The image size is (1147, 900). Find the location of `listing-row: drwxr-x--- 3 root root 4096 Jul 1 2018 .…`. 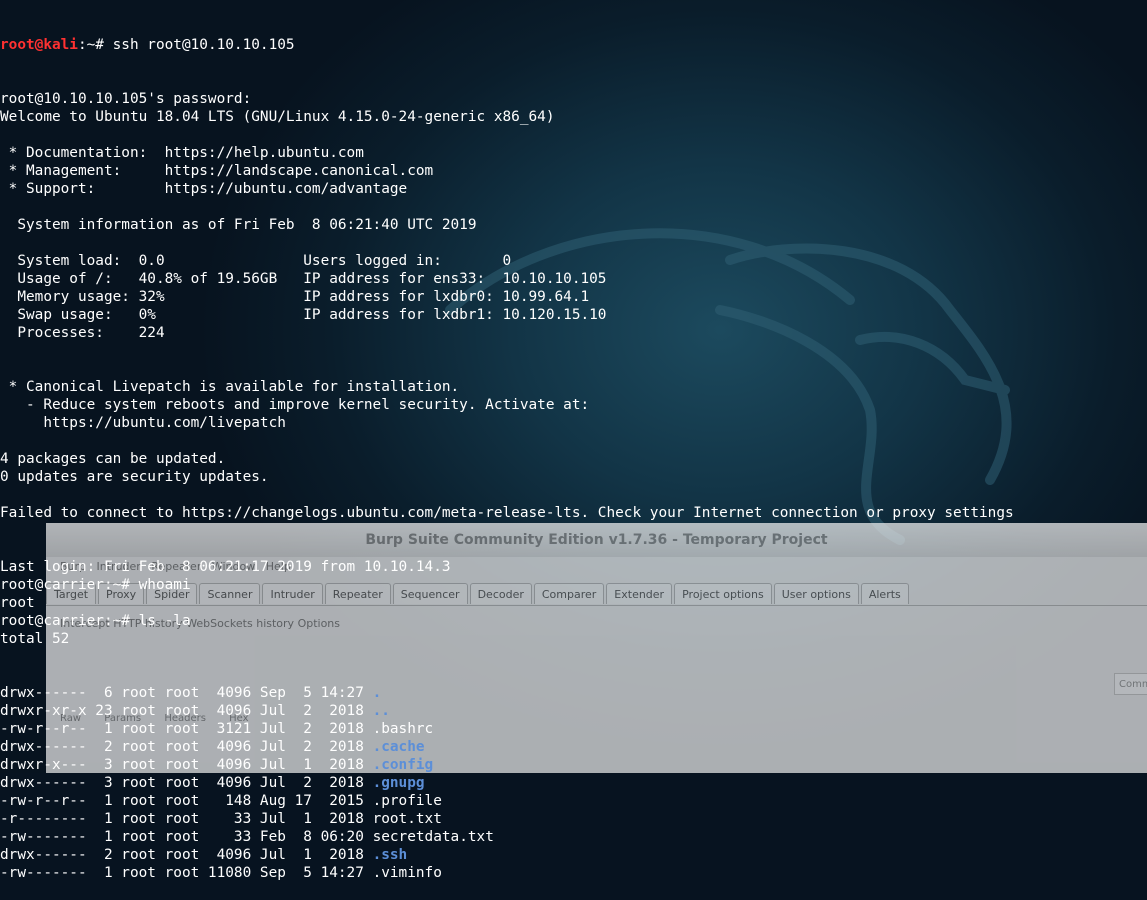

listing-row: drwxr-x--- 3 root root 4096 Jul 1 2018 .… is located at coordinates (573, 765).